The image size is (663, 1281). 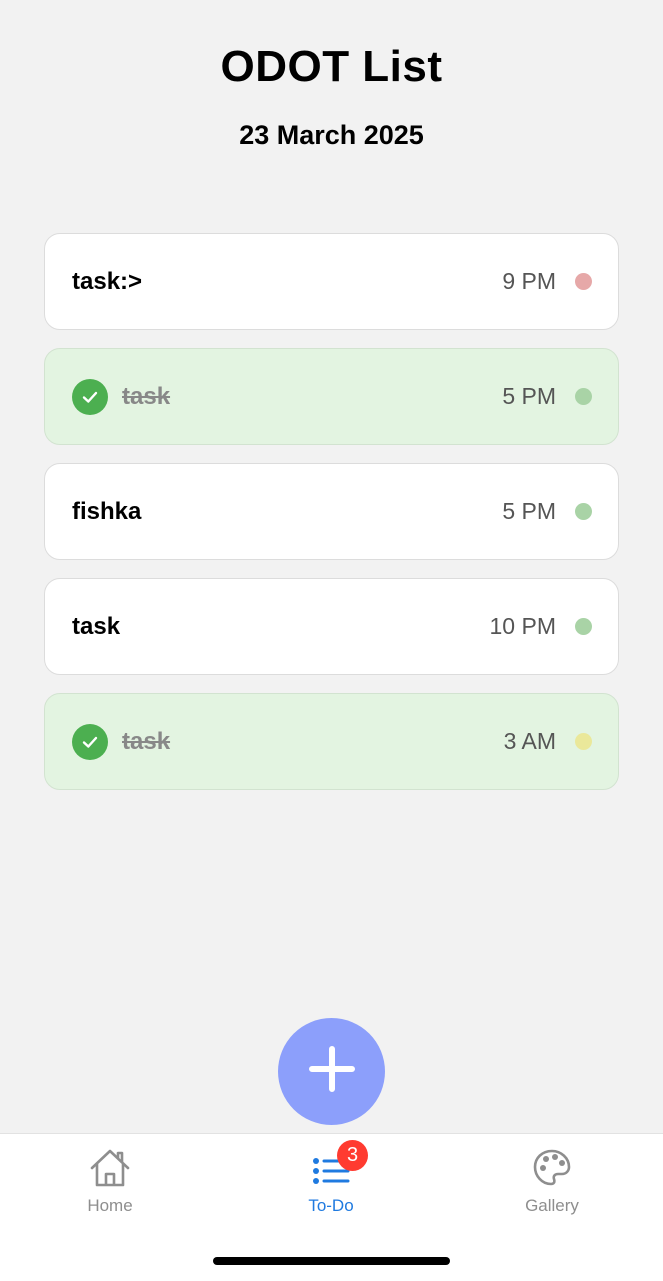 What do you see at coordinates (110, 1205) in the screenshot?
I see `tab-label: Home` at bounding box center [110, 1205].